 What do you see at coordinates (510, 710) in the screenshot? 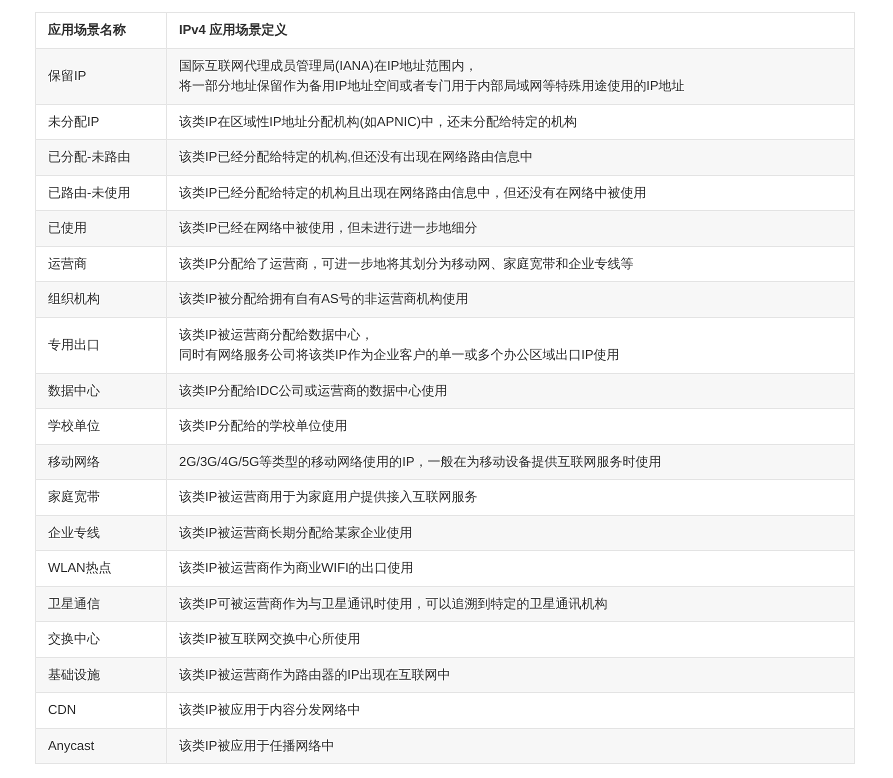
I see `table-cell: 该类IP被应用于内容分发网络中` at bounding box center [510, 710].